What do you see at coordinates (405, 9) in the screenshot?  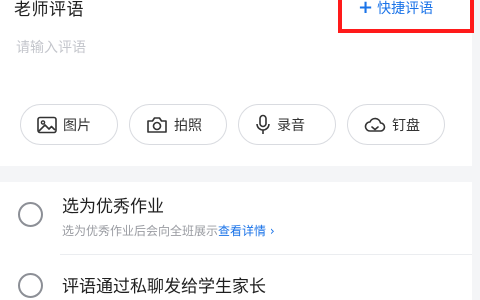 I see `quick-comment-label: 快捷评语` at bounding box center [405, 9].